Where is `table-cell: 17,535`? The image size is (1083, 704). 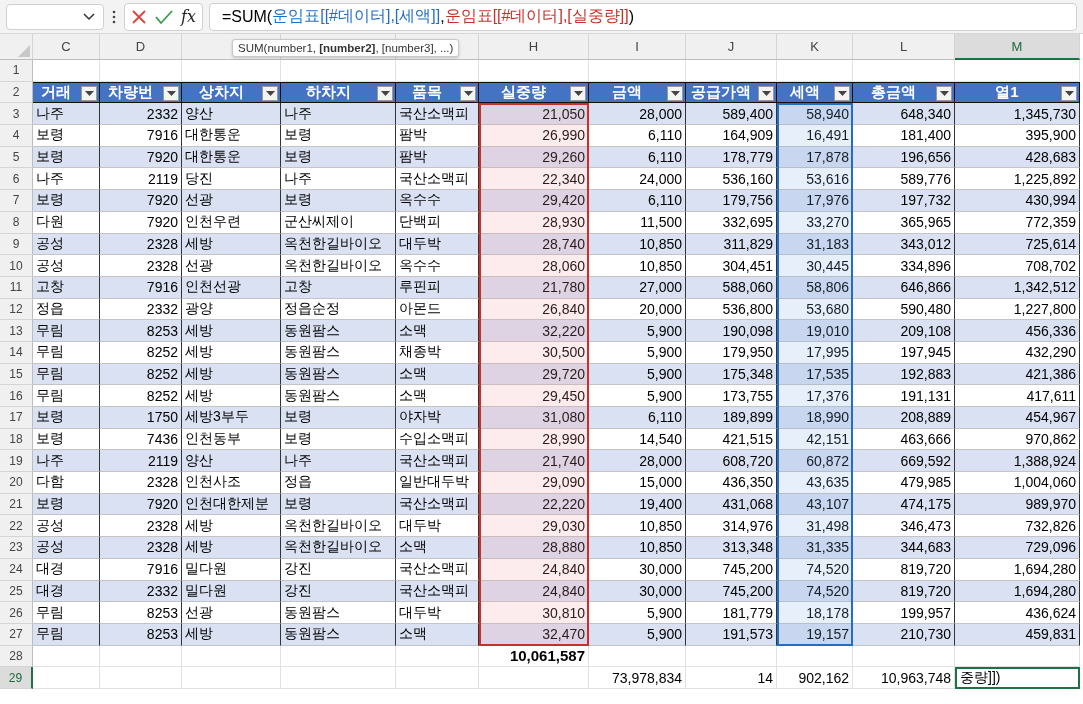
table-cell: 17,535 is located at coordinates (815, 374).